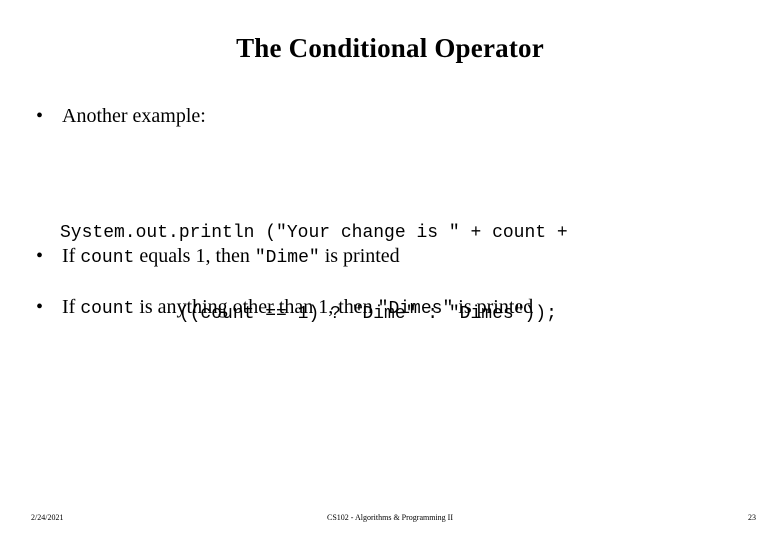 The image size is (780, 540). What do you see at coordinates (752, 517) in the screenshot?
I see `footer-page-number: 23` at bounding box center [752, 517].